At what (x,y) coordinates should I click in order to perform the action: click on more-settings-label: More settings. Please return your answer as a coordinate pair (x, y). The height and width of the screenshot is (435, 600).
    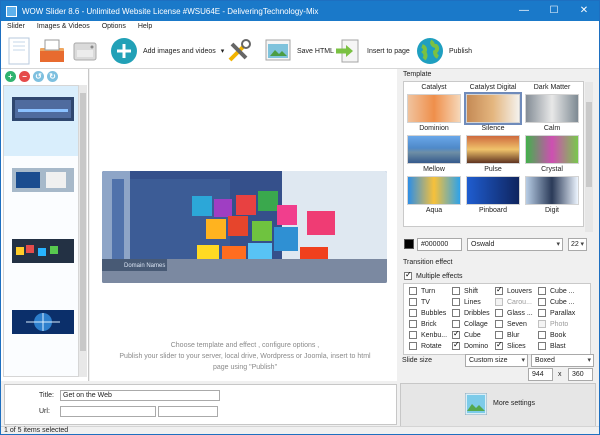
    Looking at the image, I should click on (514, 403).